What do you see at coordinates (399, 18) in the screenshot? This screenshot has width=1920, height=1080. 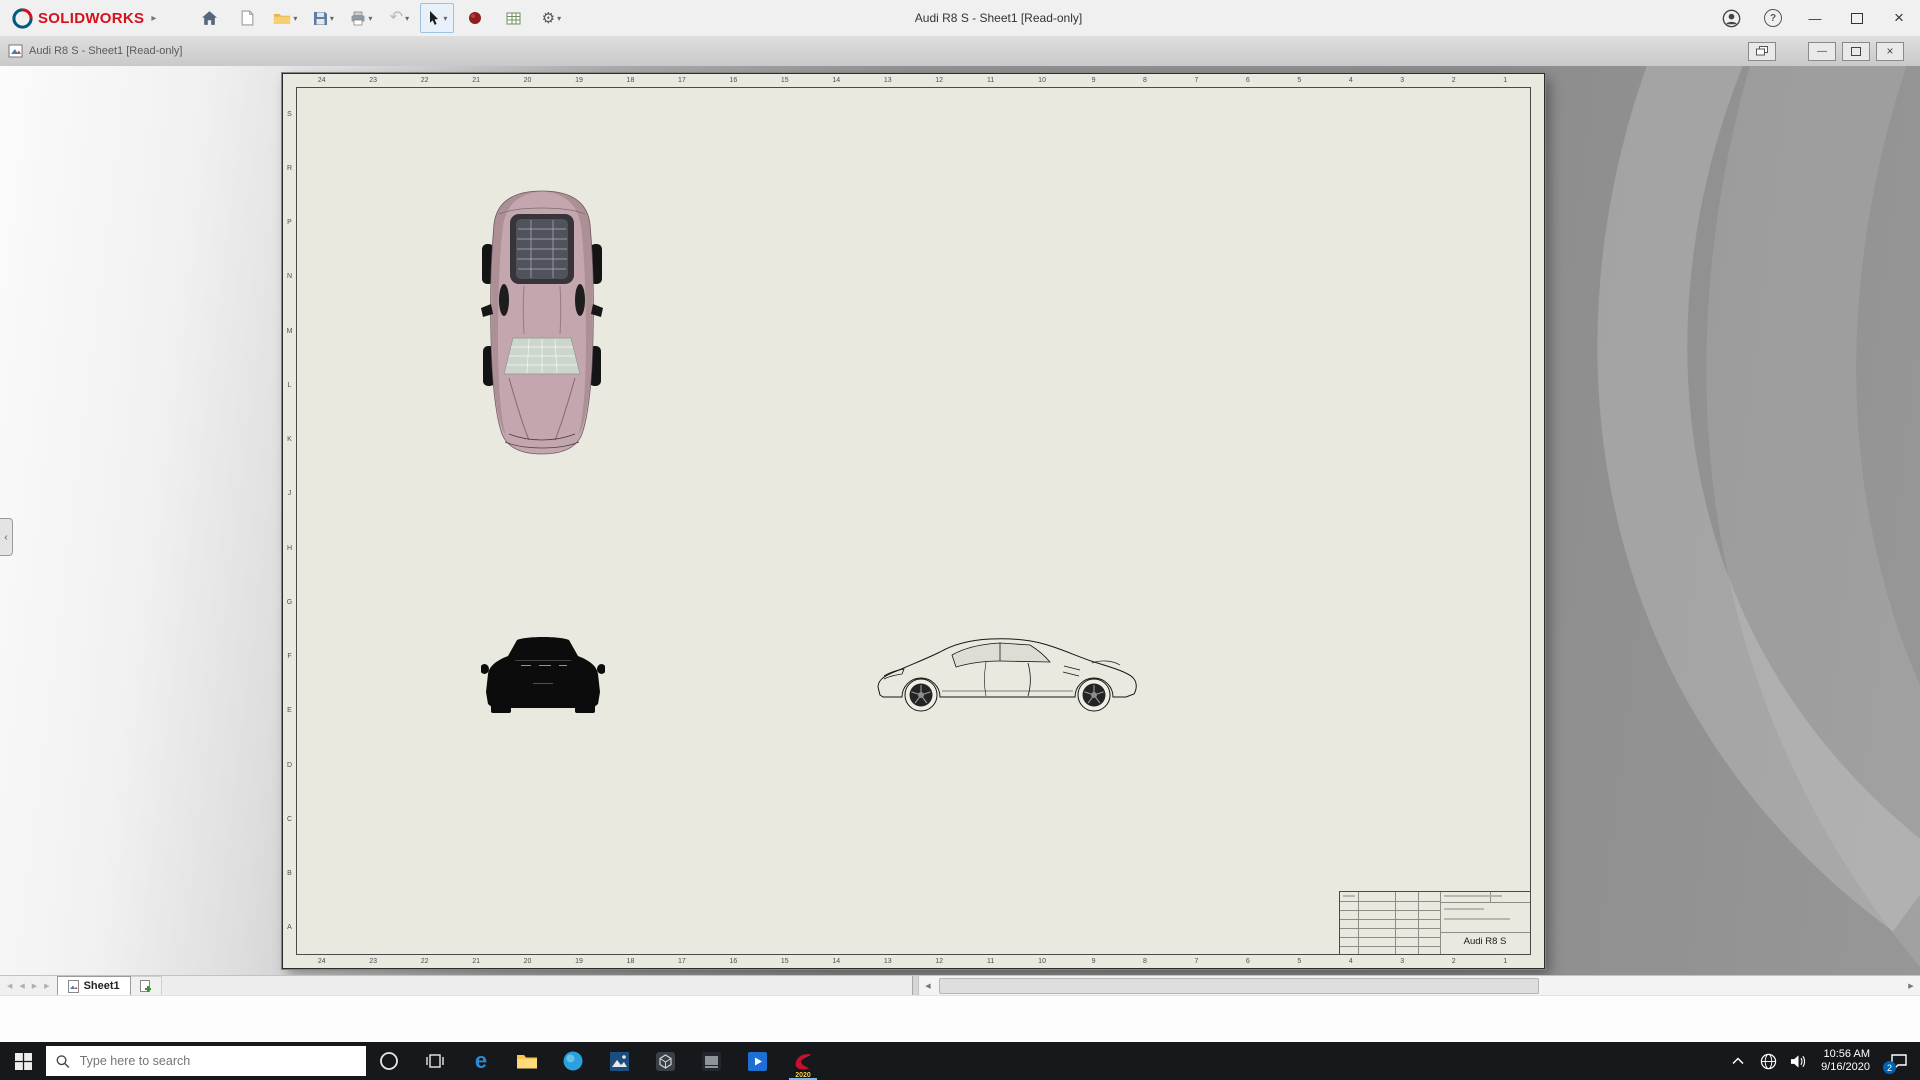 I see `undo-button: ↶ ▾` at bounding box center [399, 18].